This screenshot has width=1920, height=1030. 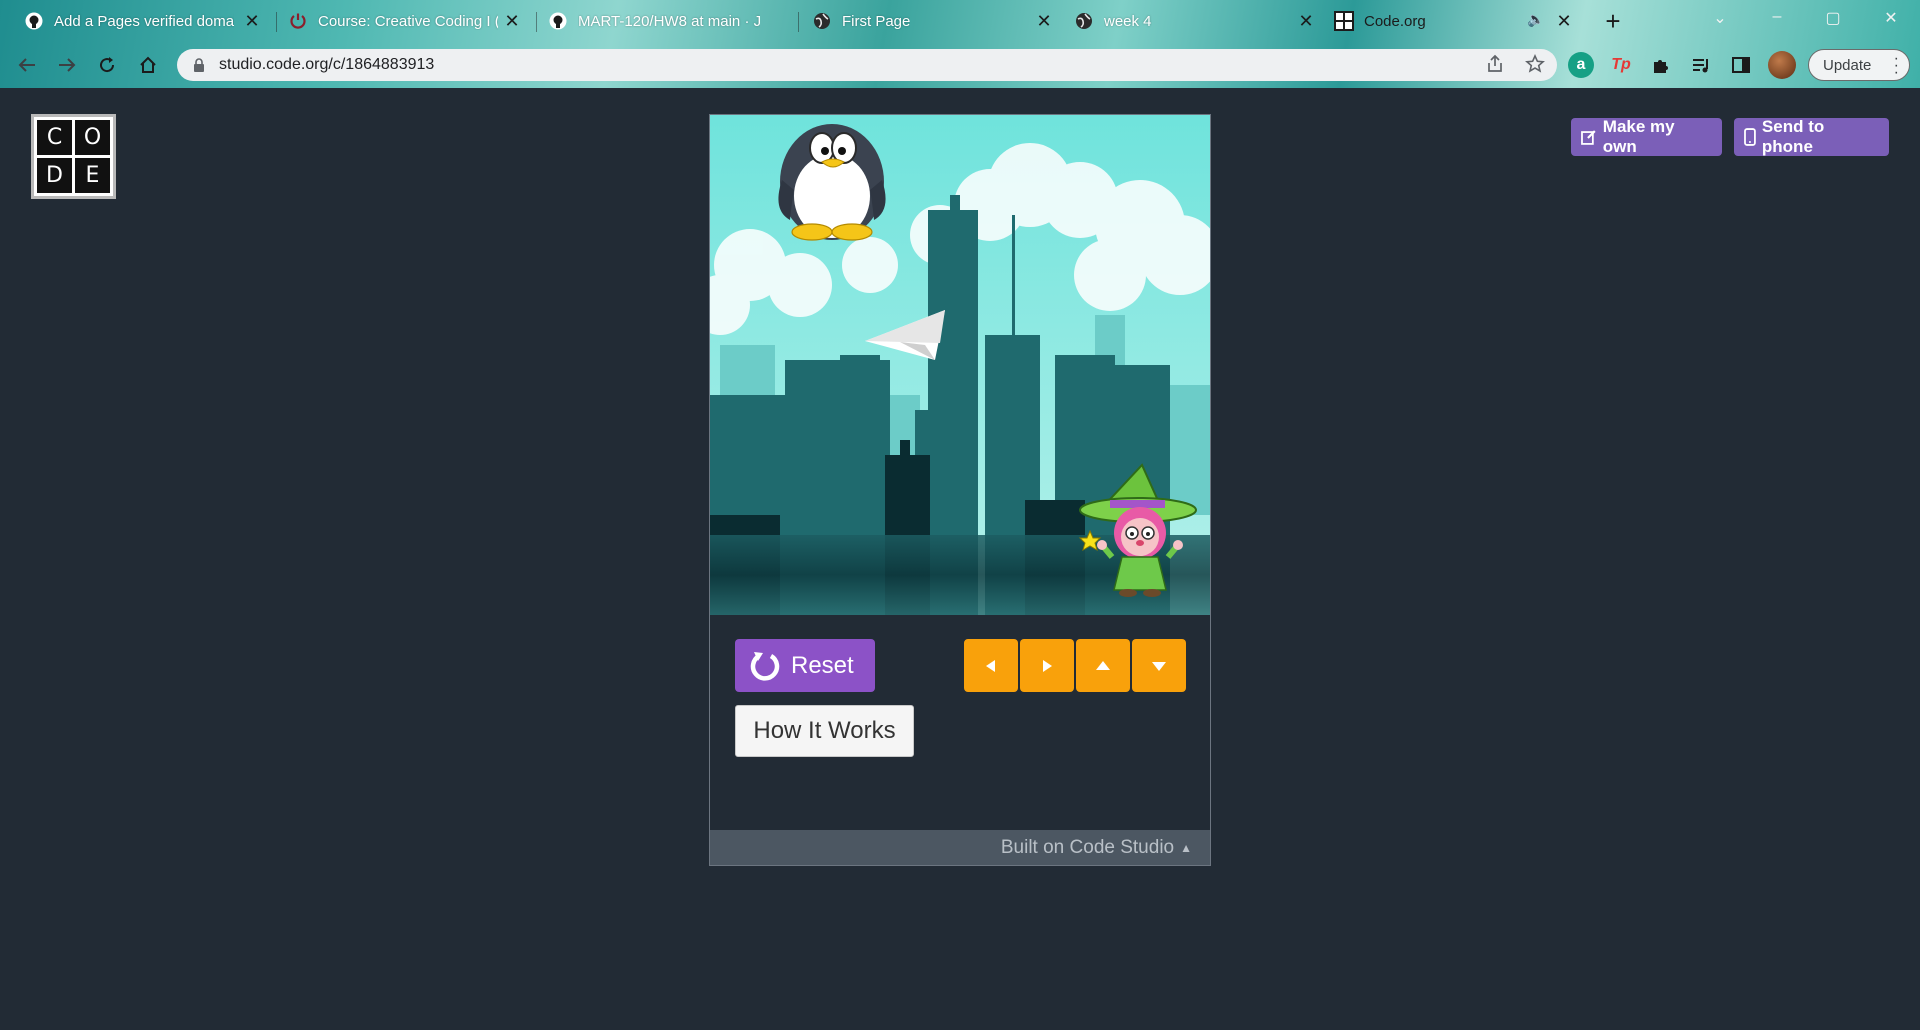 What do you see at coordinates (326, 65) in the screenshot?
I see `url-text: studio.code.org/c/1864883913` at bounding box center [326, 65].